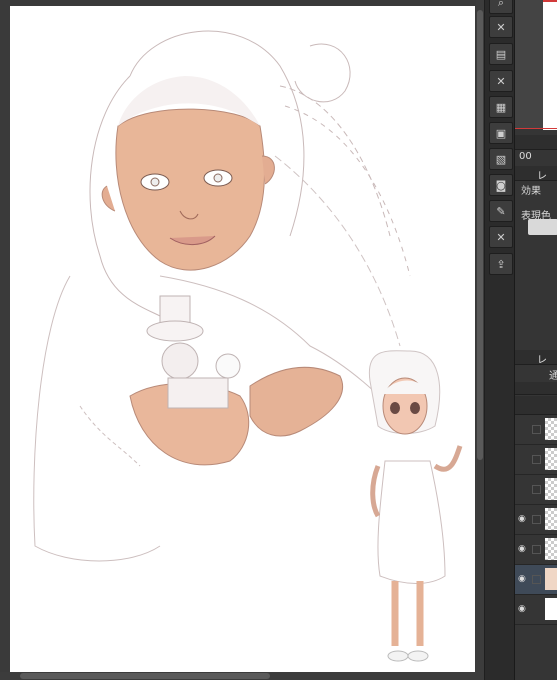 The width and height of the screenshot is (557, 680). I want to click on clear-icon: ✕, so click(501, 27).